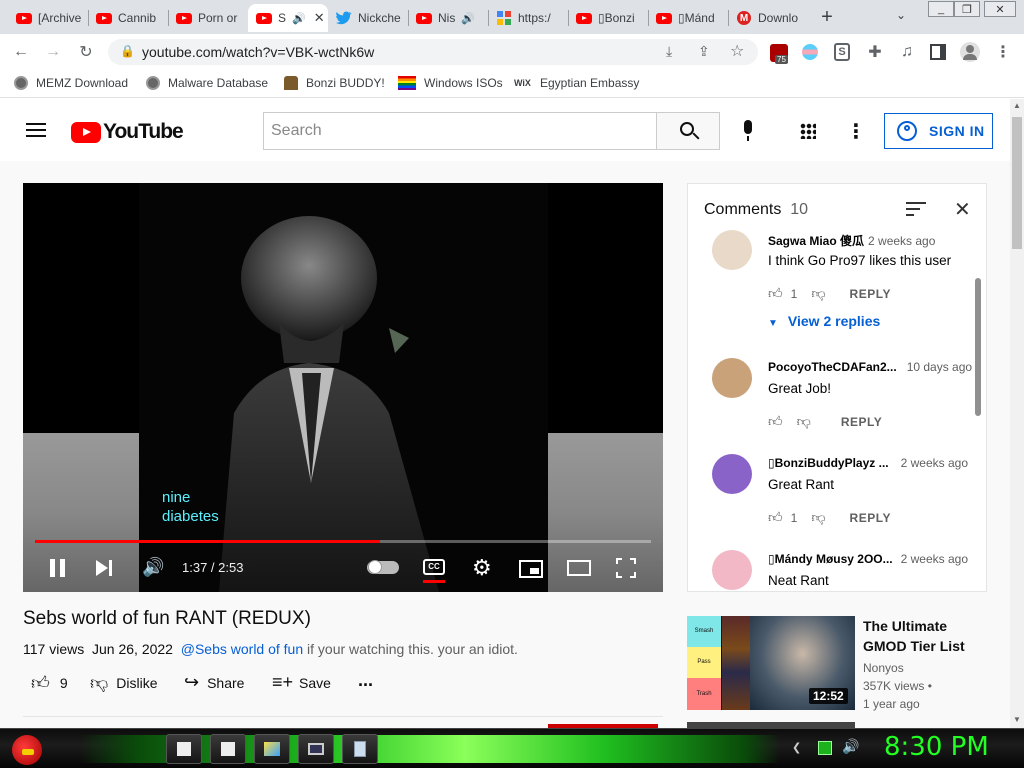 This screenshot has height=768, width=1024. Describe the element at coordinates (868, 559) in the screenshot. I see `comment-author: ▯Mándy Møusy 2OO... 2 weeks ago` at that location.